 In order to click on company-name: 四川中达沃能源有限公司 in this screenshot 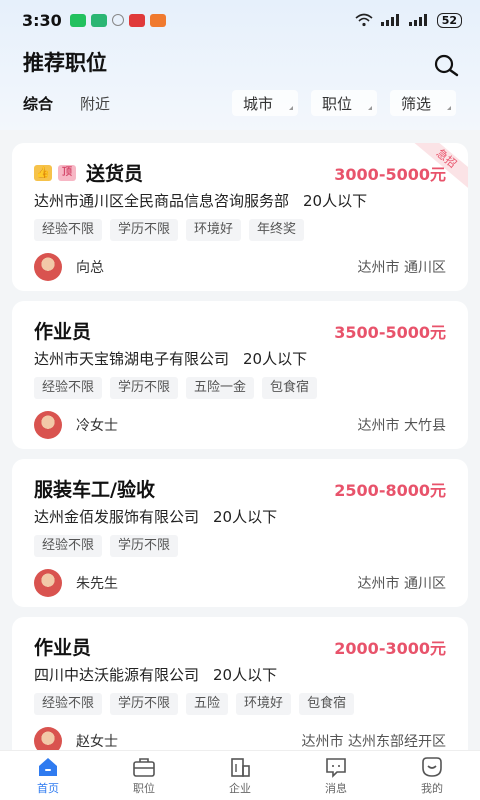, I will do `click(117, 675)`.